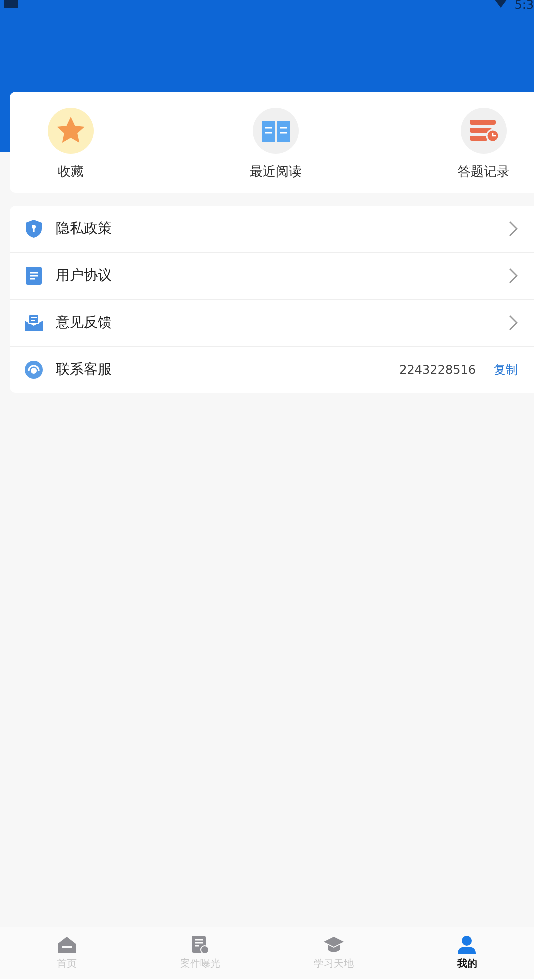 This screenshot has width=534, height=979. I want to click on status-time: 5:3, so click(524, 5).